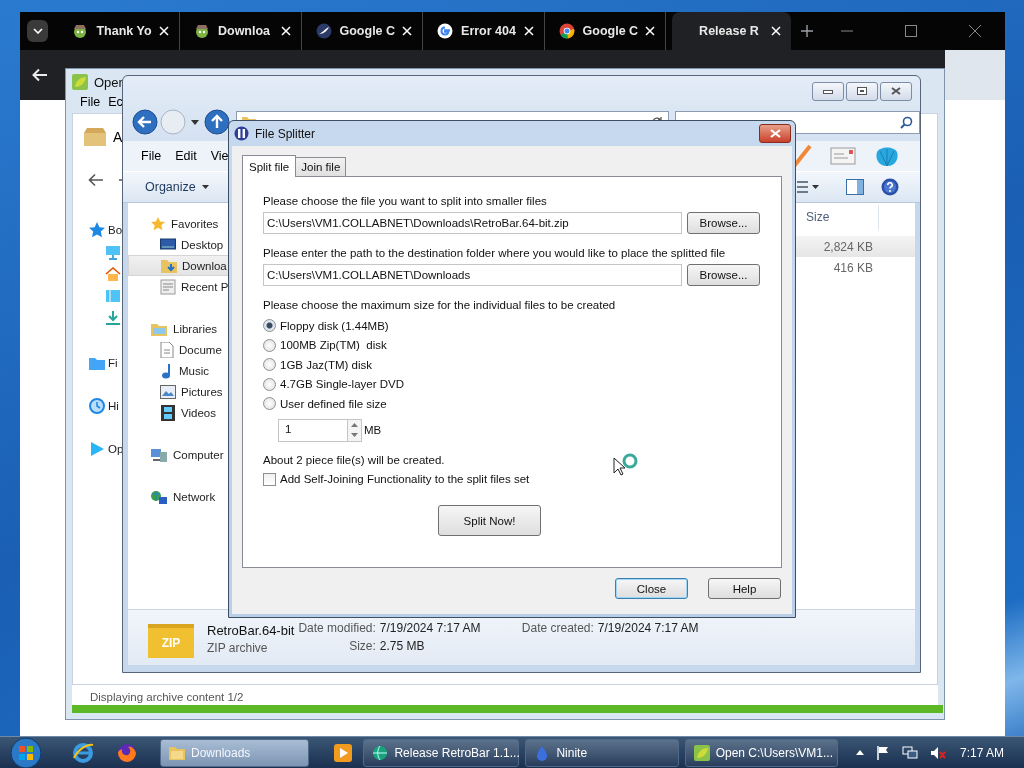 Image resolution: width=1024 pixels, height=768 pixels. I want to click on field-label: Date modified:, so click(337, 628).